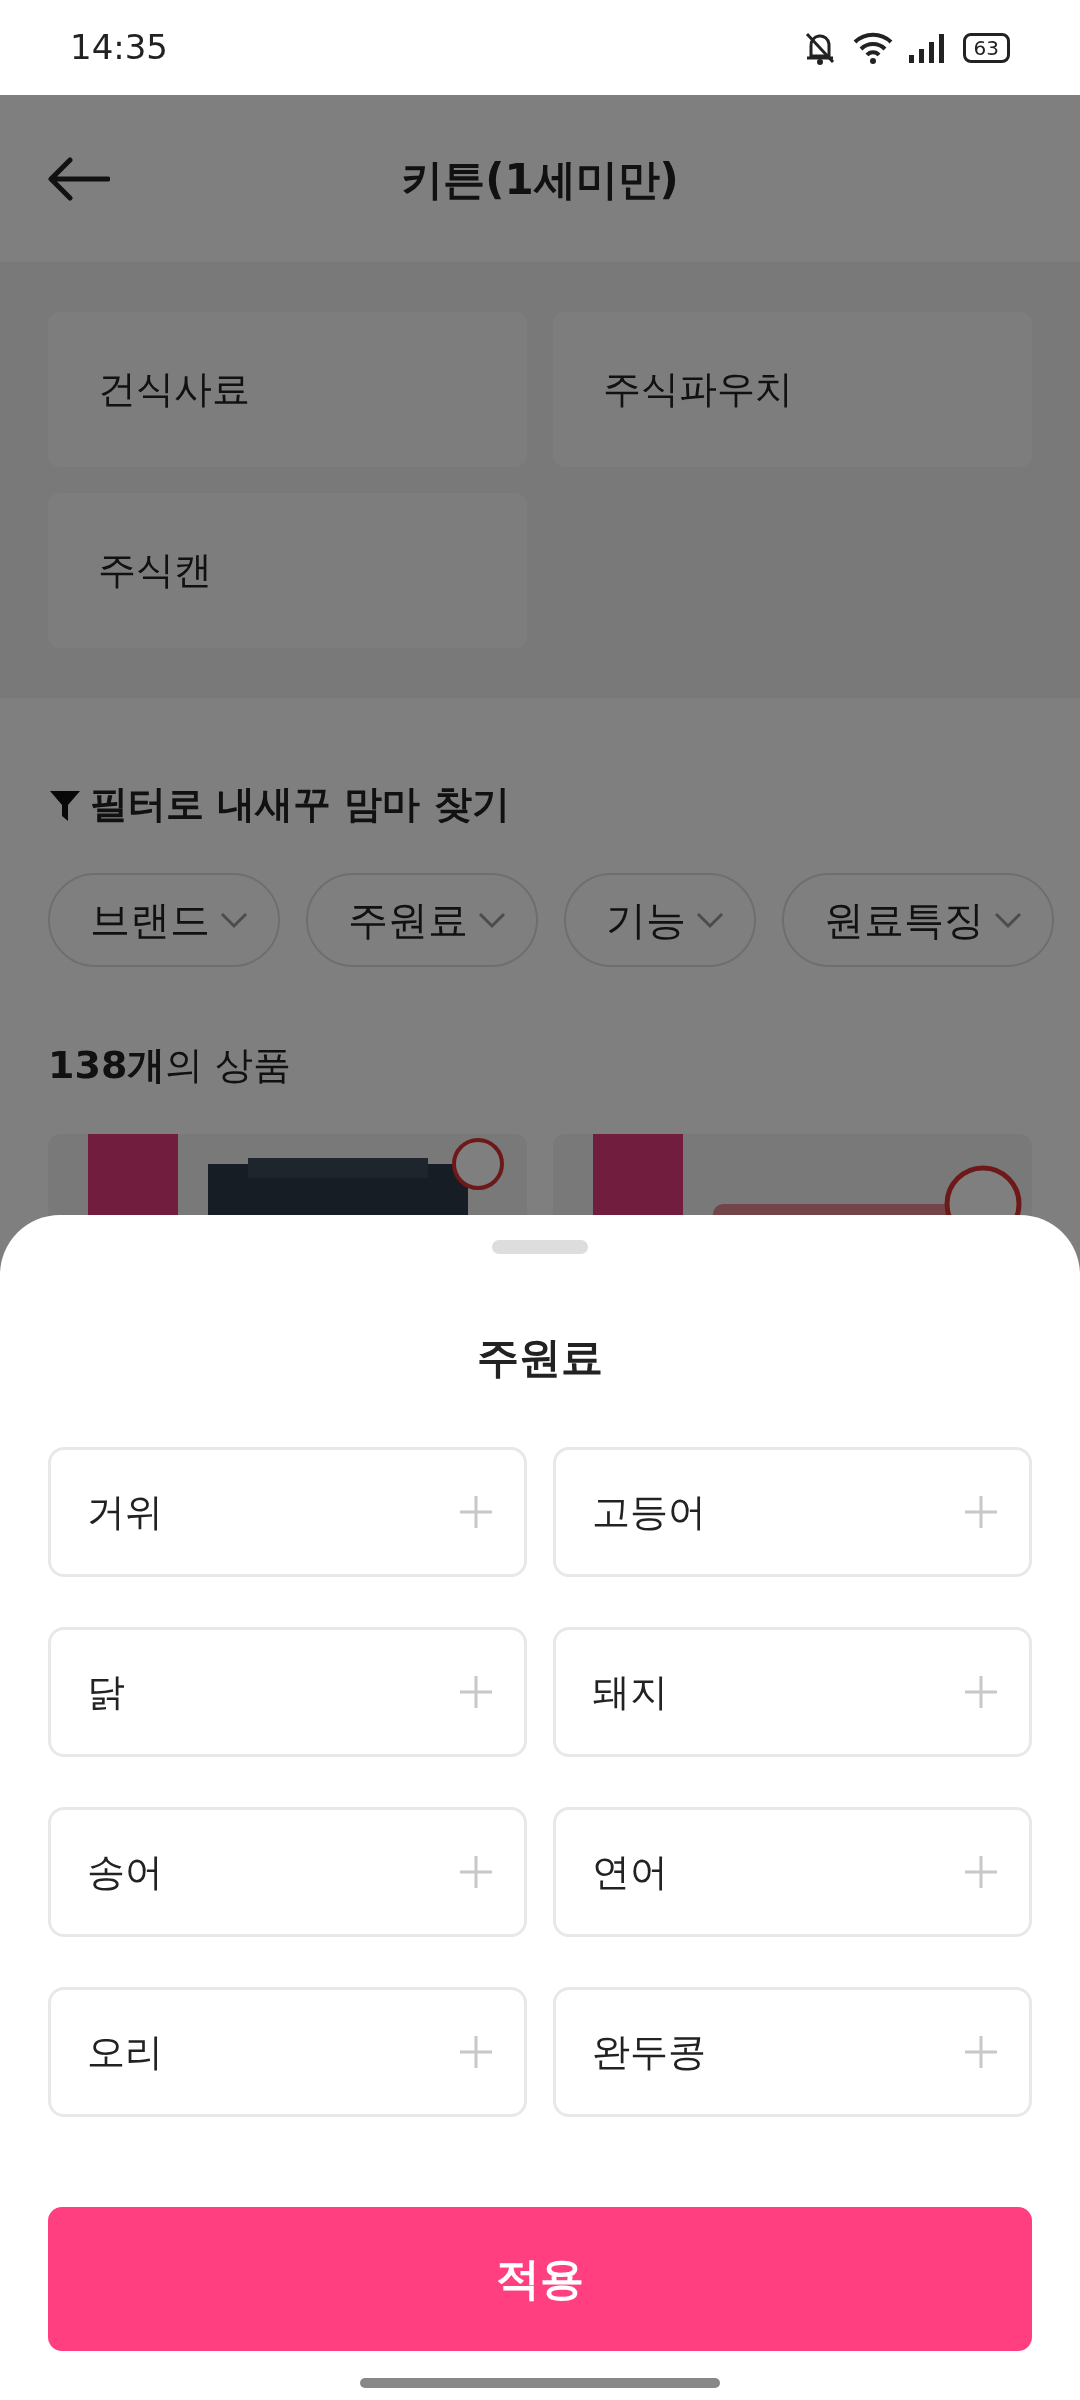  What do you see at coordinates (792, 389) in the screenshot?
I see `category-button: 주식파우치` at bounding box center [792, 389].